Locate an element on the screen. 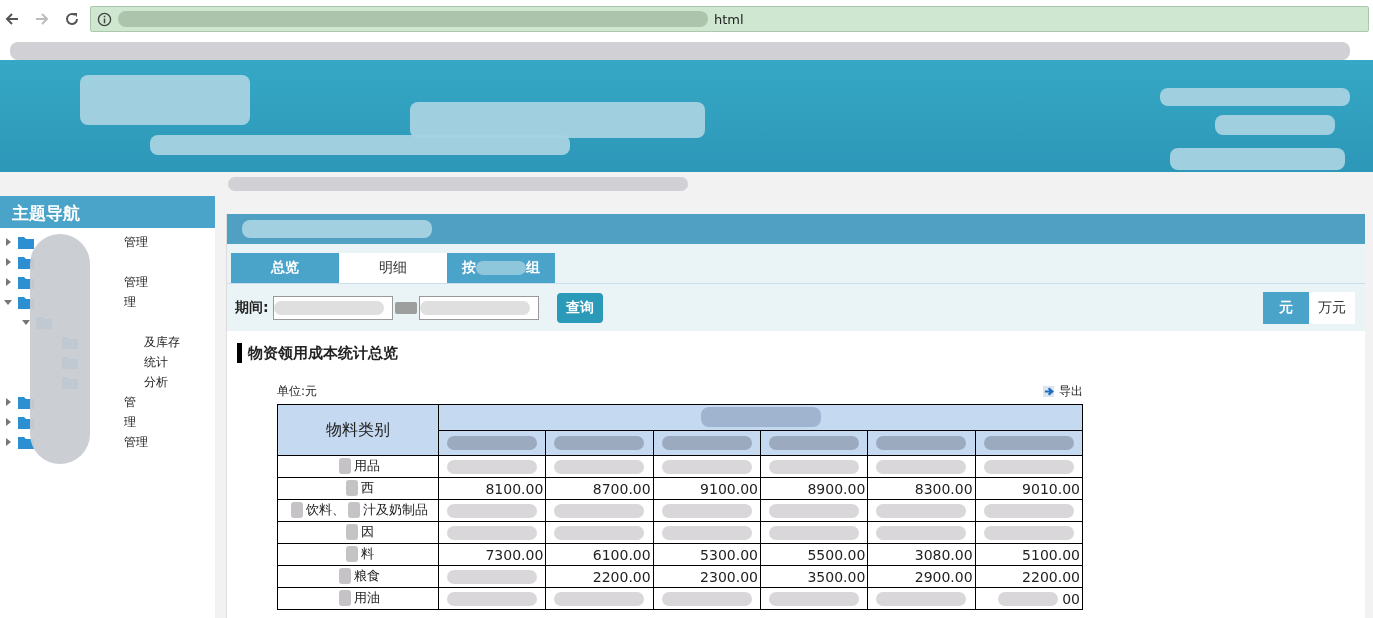 The image size is (1373, 618). table-cell: 7300.00 is located at coordinates (492, 554).